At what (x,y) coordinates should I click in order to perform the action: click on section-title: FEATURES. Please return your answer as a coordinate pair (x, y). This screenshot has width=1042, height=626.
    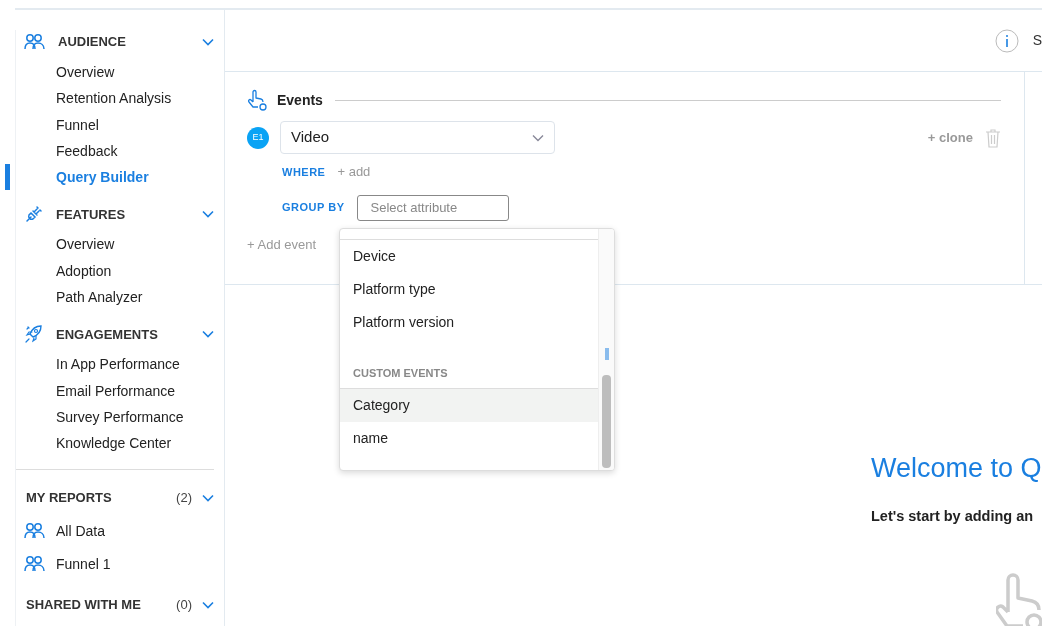
    Looking at the image, I should click on (91, 214).